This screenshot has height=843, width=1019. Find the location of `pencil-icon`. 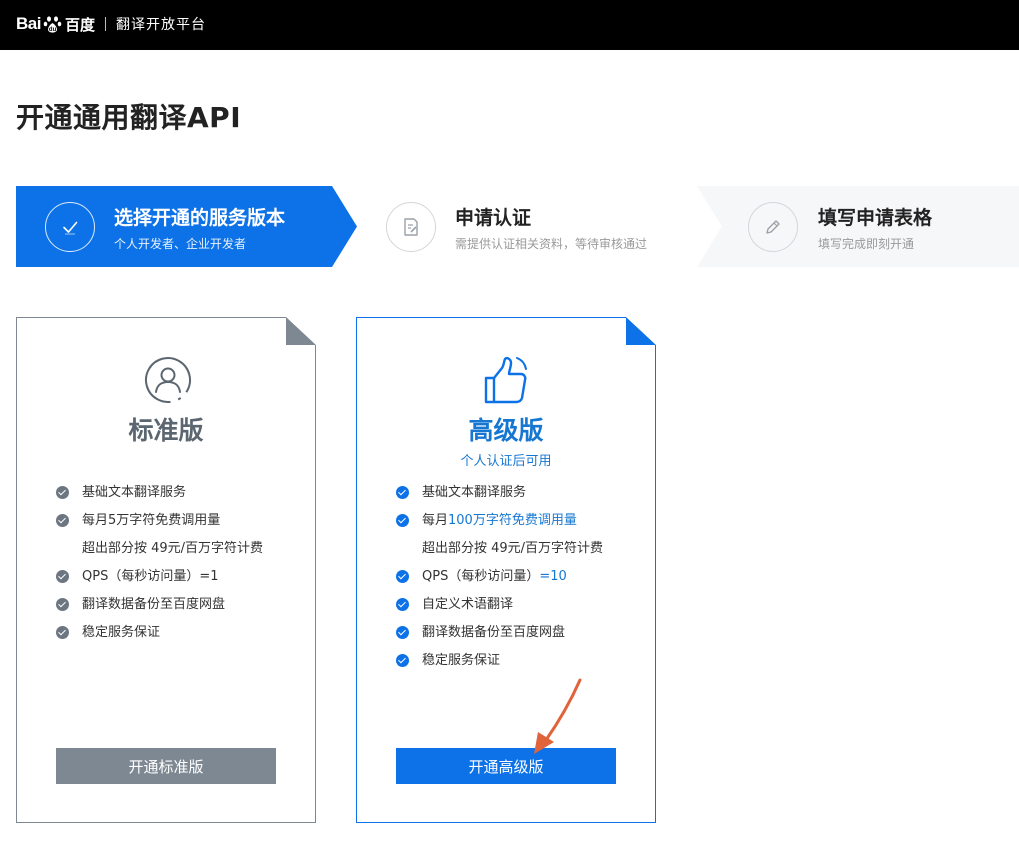

pencil-icon is located at coordinates (773, 227).